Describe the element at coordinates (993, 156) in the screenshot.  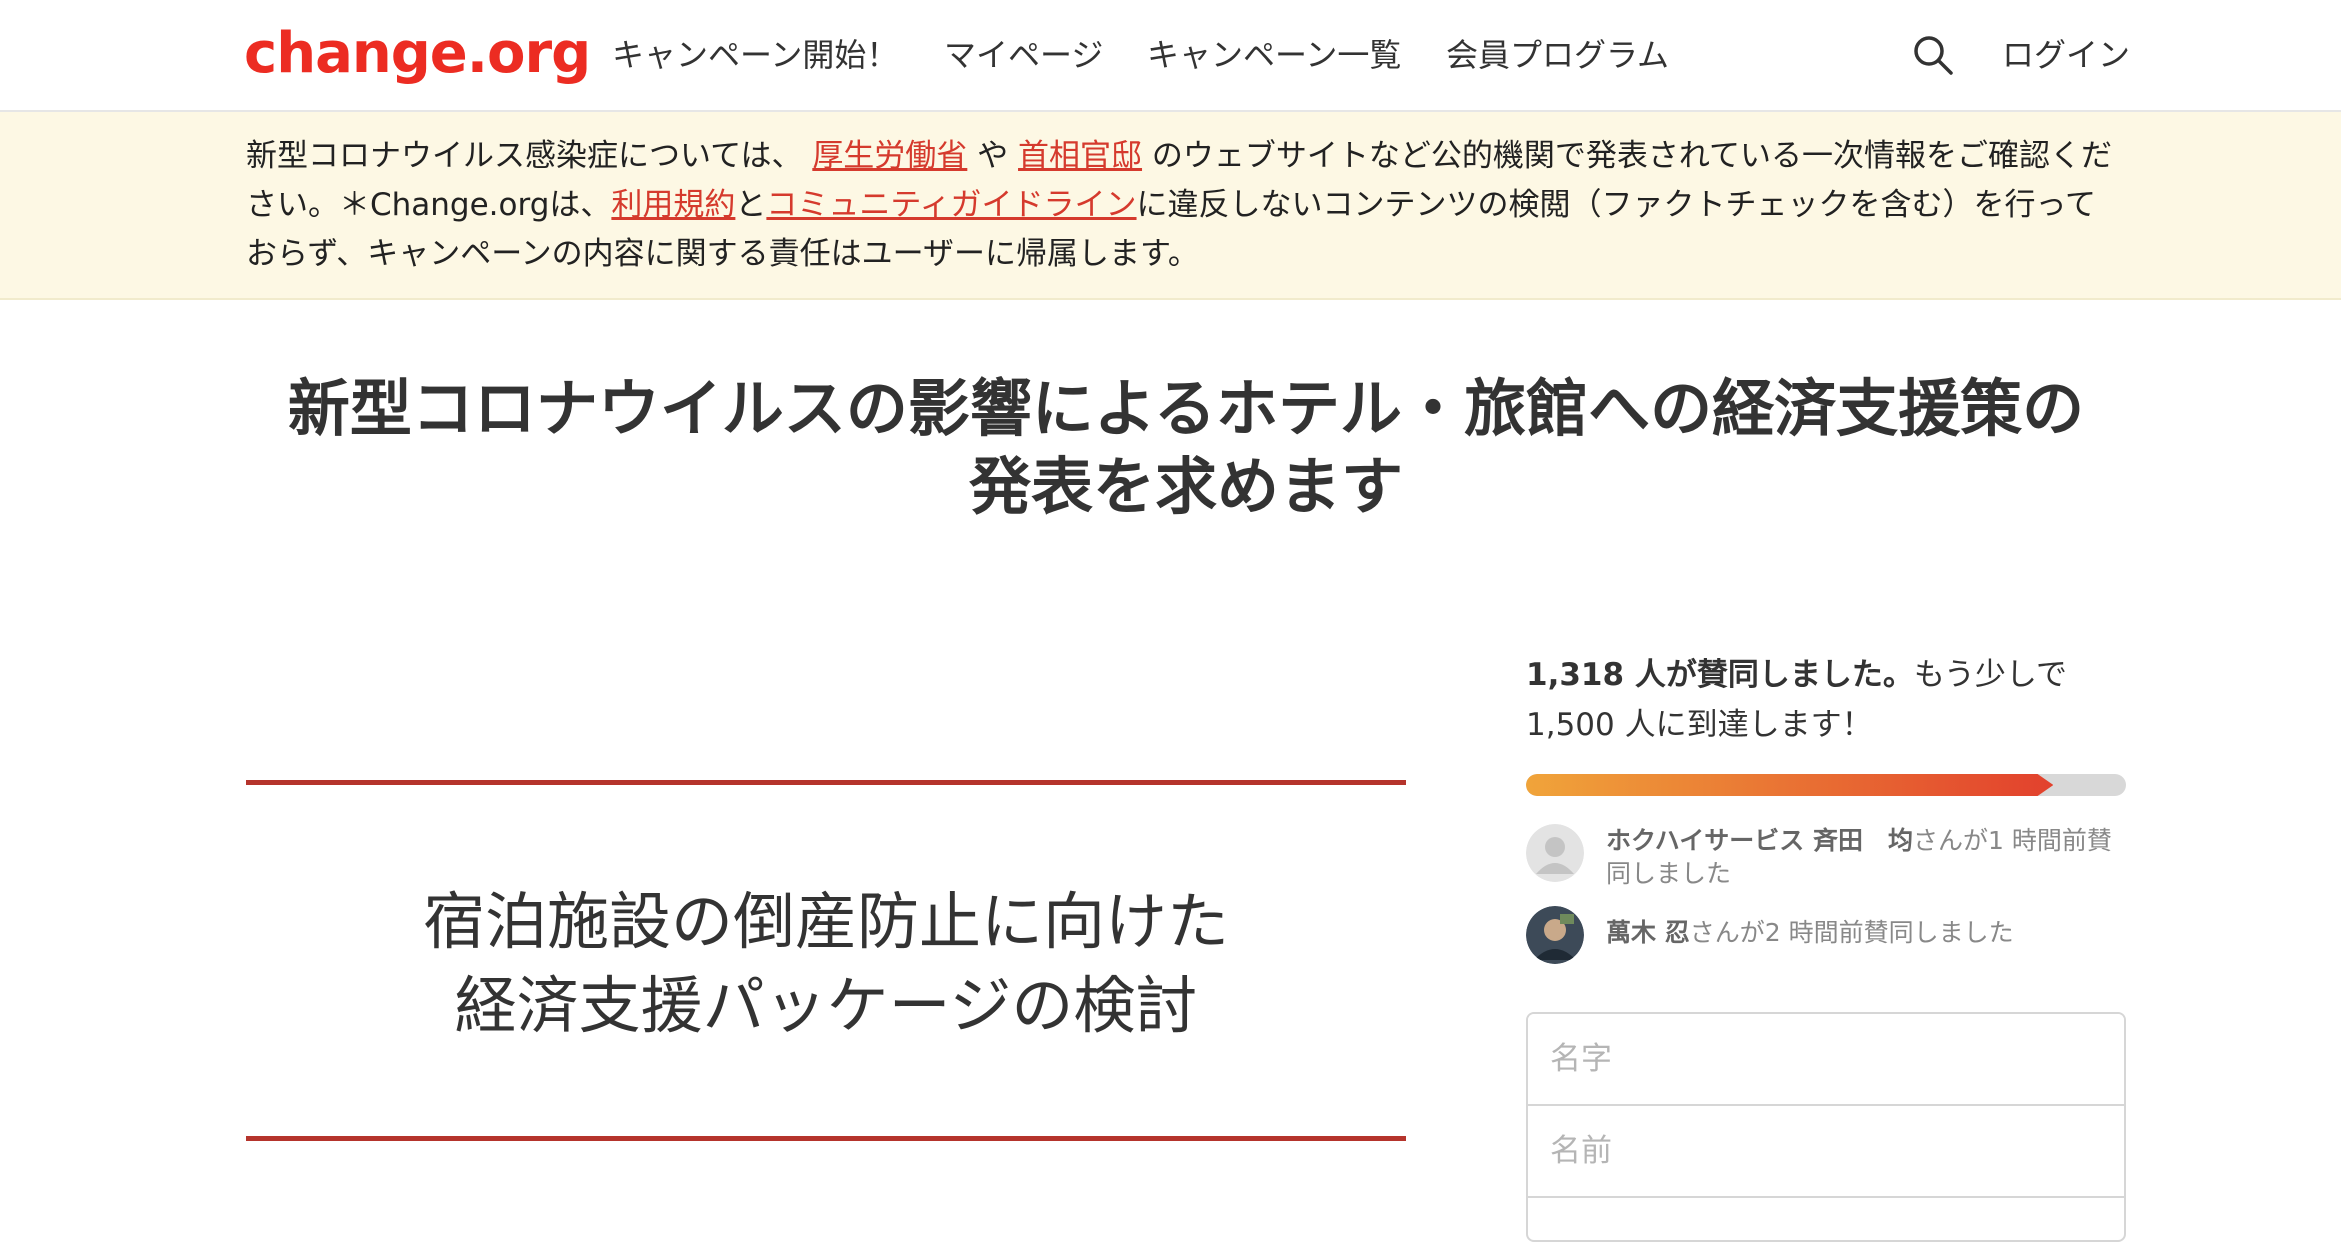
I see `notice-text-part: や` at that location.